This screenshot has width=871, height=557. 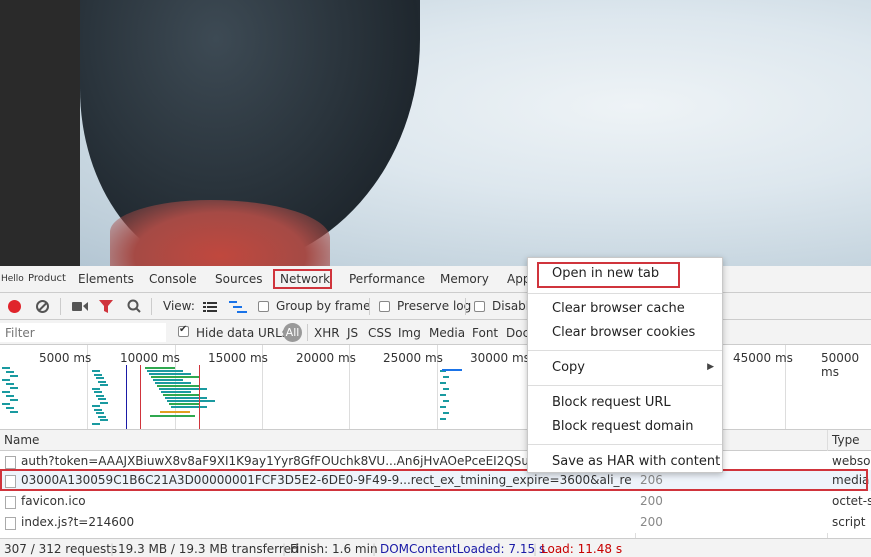 I want to click on filter-icon, so click(x=106, y=306).